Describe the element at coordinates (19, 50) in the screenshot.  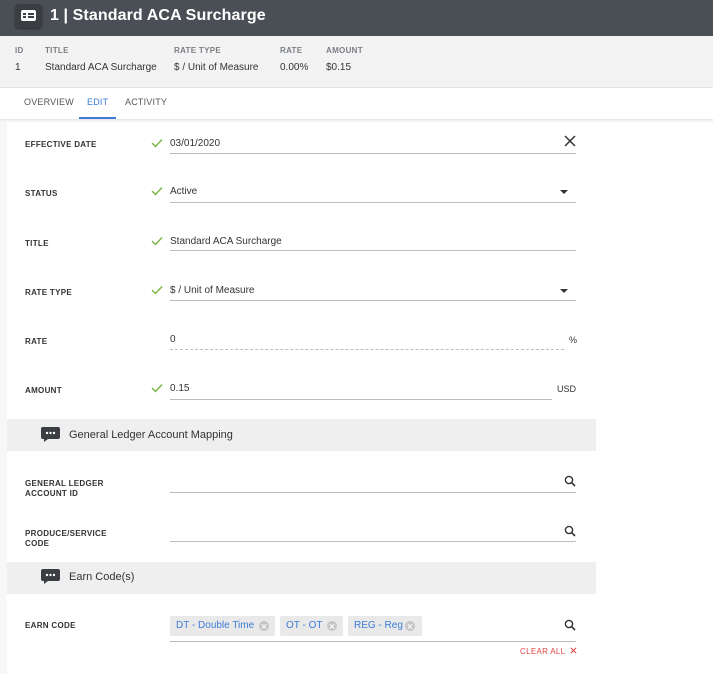
I see `summary-id-head: ID` at that location.